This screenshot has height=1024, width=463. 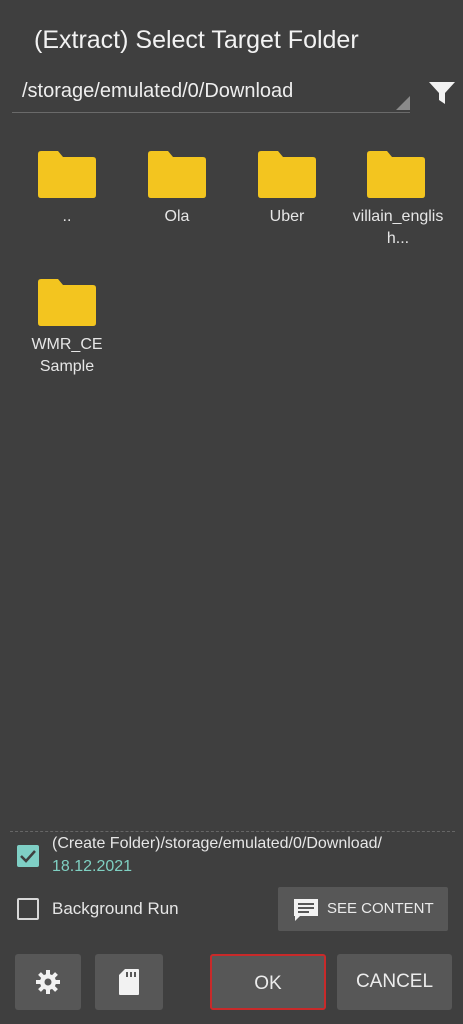 I want to click on create-folder-checkbox, so click(x=28, y=856).